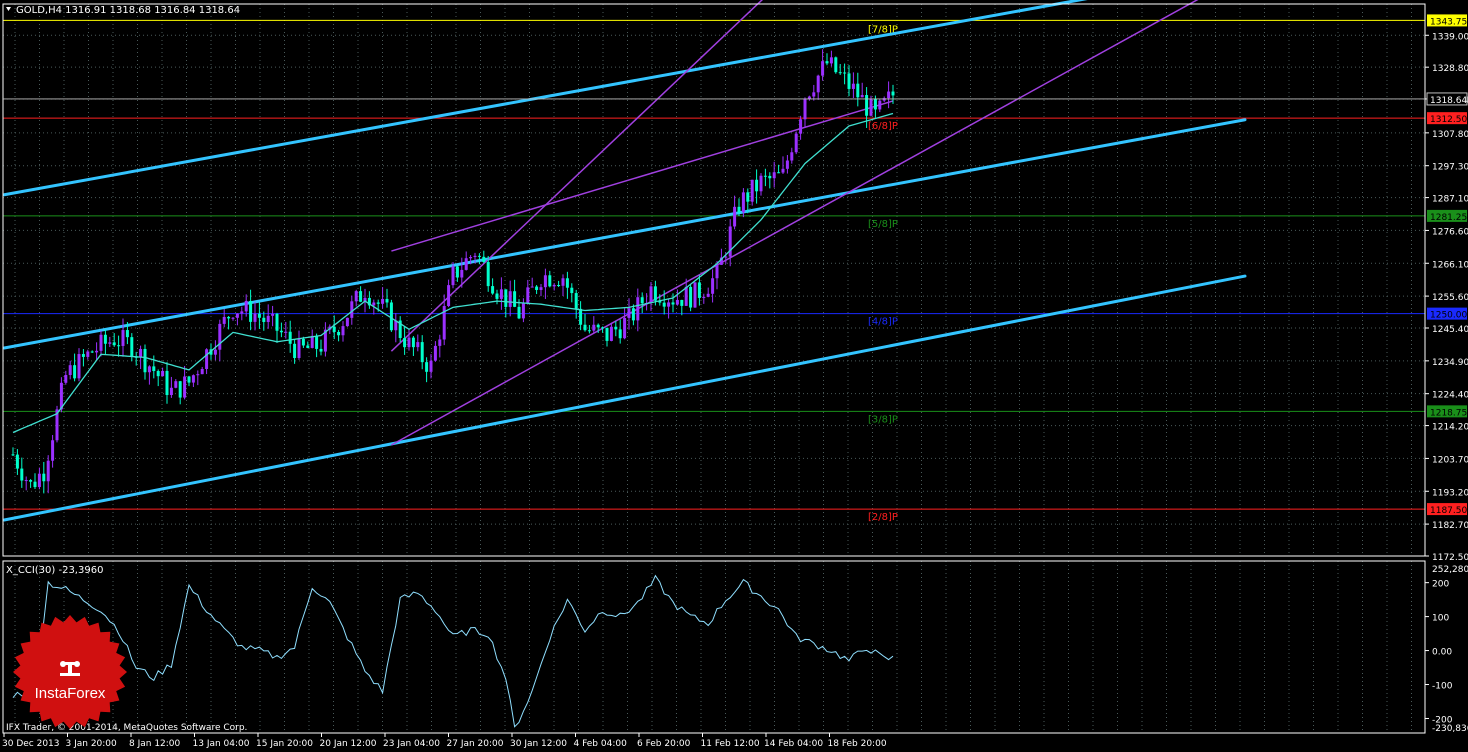 Image resolution: width=1468 pixels, height=752 pixels. I want to click on price-tick-label: 1255.60, so click(1450, 298).